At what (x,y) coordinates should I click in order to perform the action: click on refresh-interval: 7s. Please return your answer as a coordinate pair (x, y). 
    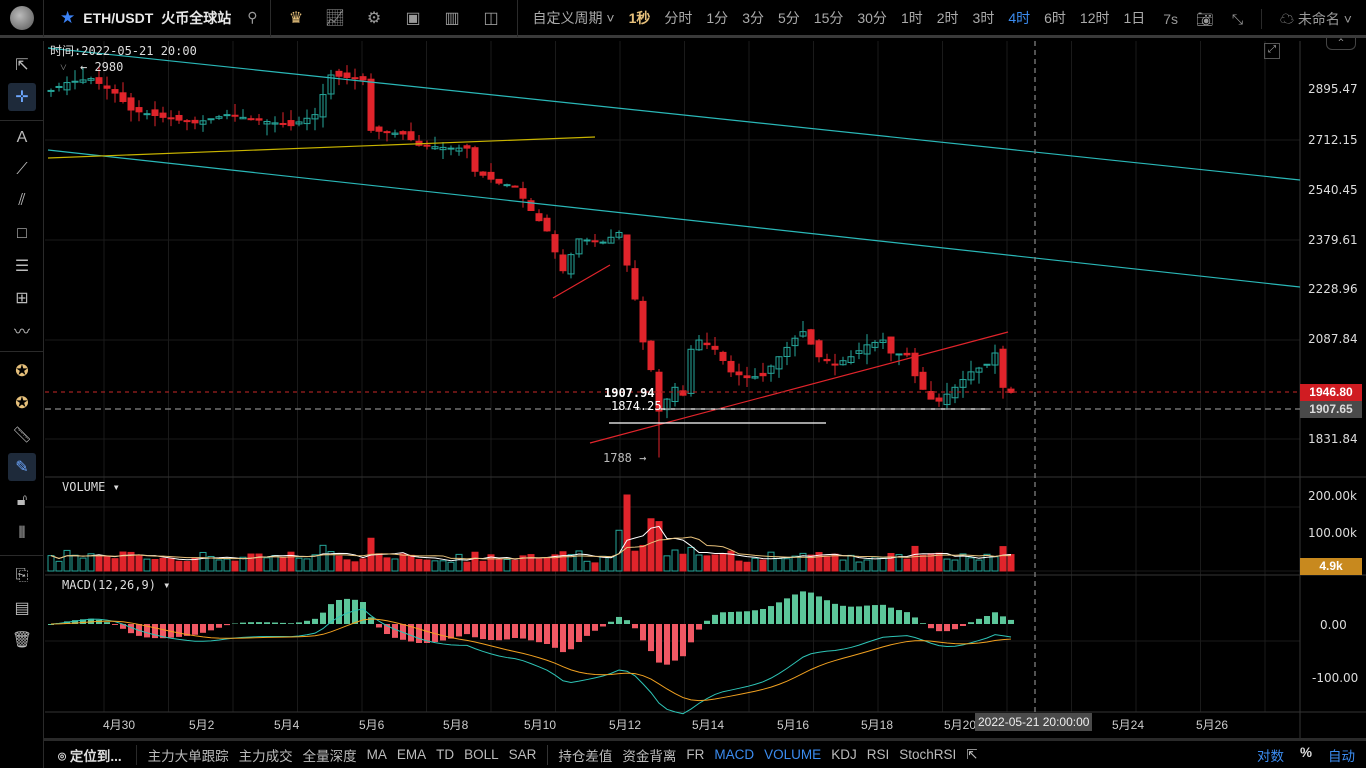
    Looking at the image, I should click on (1170, 19).